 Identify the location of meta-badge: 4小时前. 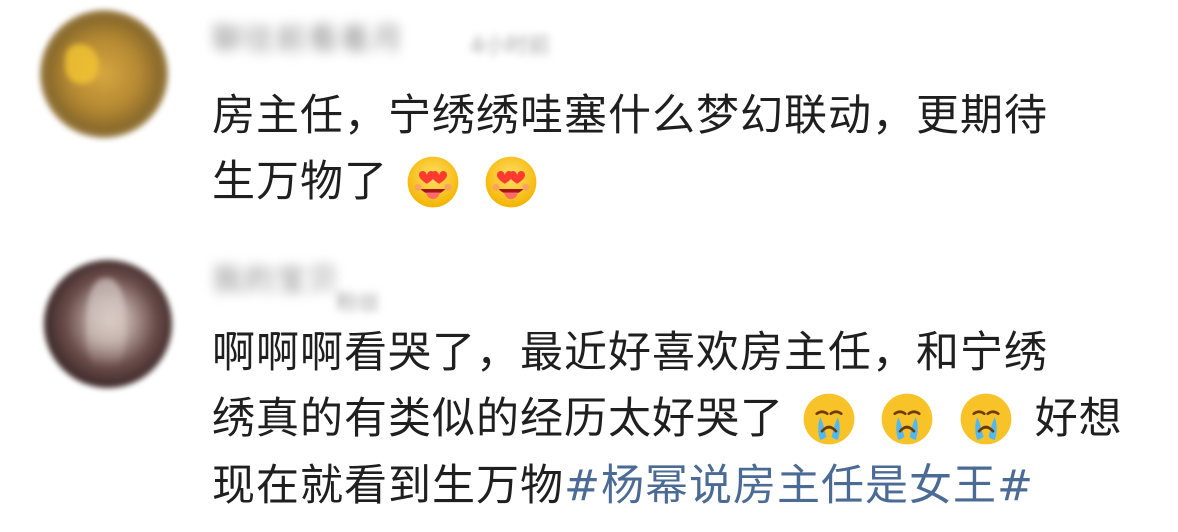
(510, 46).